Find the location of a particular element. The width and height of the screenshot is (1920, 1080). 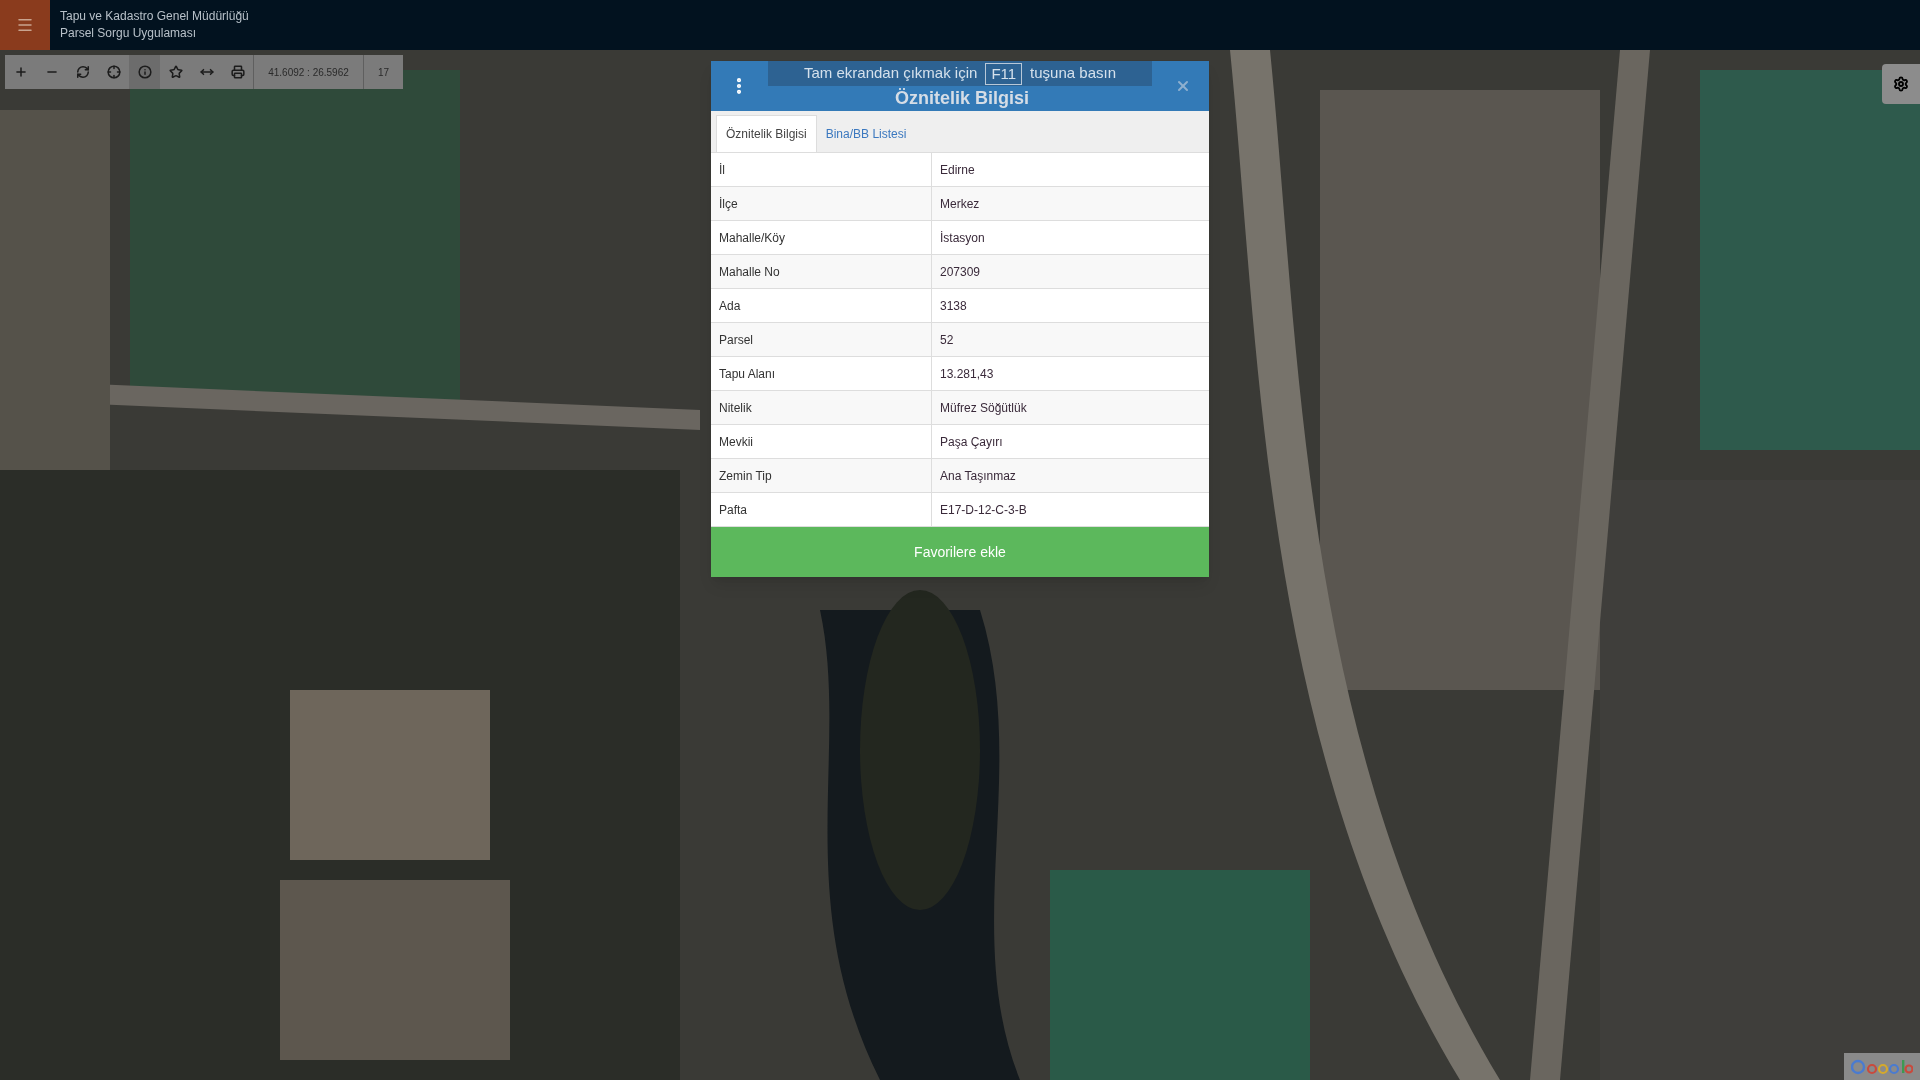

zoom-level: 17 is located at coordinates (383, 72).